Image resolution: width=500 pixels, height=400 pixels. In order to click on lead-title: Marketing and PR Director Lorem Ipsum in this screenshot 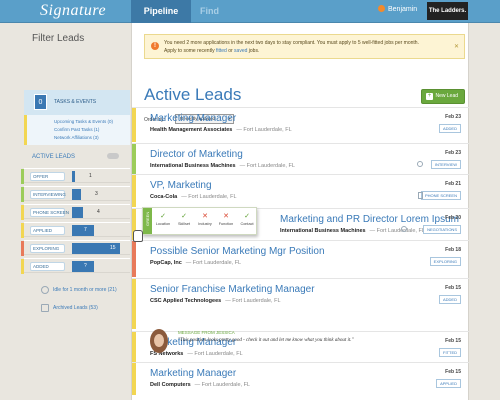, I will do `click(369, 219)`.